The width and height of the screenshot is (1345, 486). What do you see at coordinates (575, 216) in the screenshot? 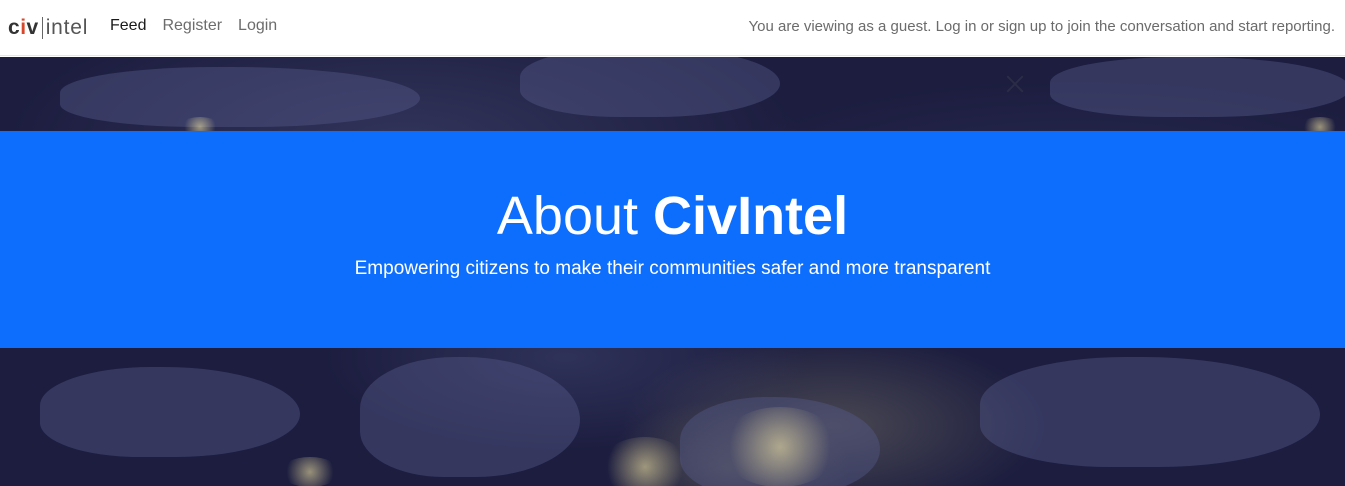
I see `banner-title-light: About` at bounding box center [575, 216].